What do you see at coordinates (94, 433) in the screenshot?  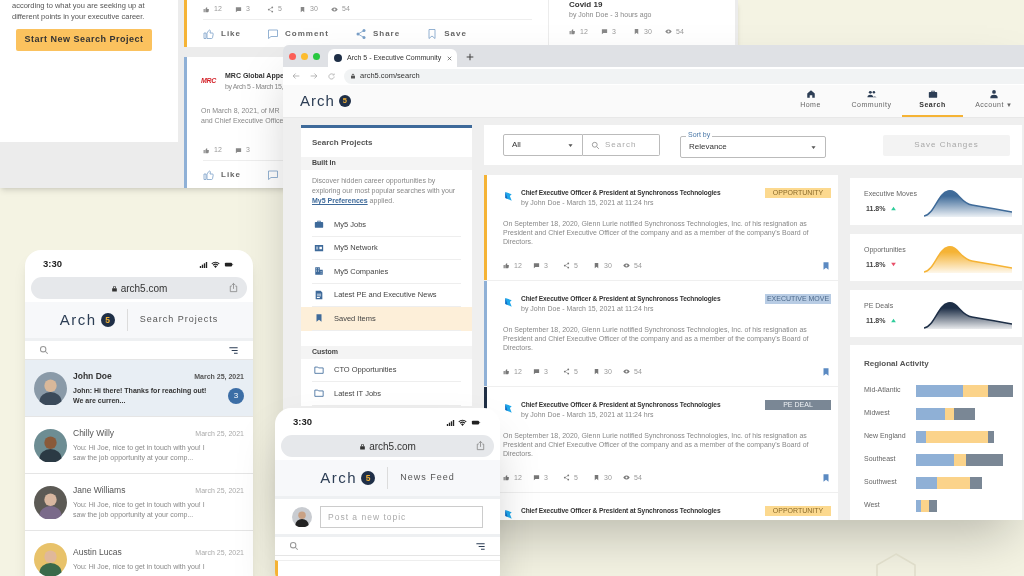 I see `contact-name: Chilly Willy` at bounding box center [94, 433].